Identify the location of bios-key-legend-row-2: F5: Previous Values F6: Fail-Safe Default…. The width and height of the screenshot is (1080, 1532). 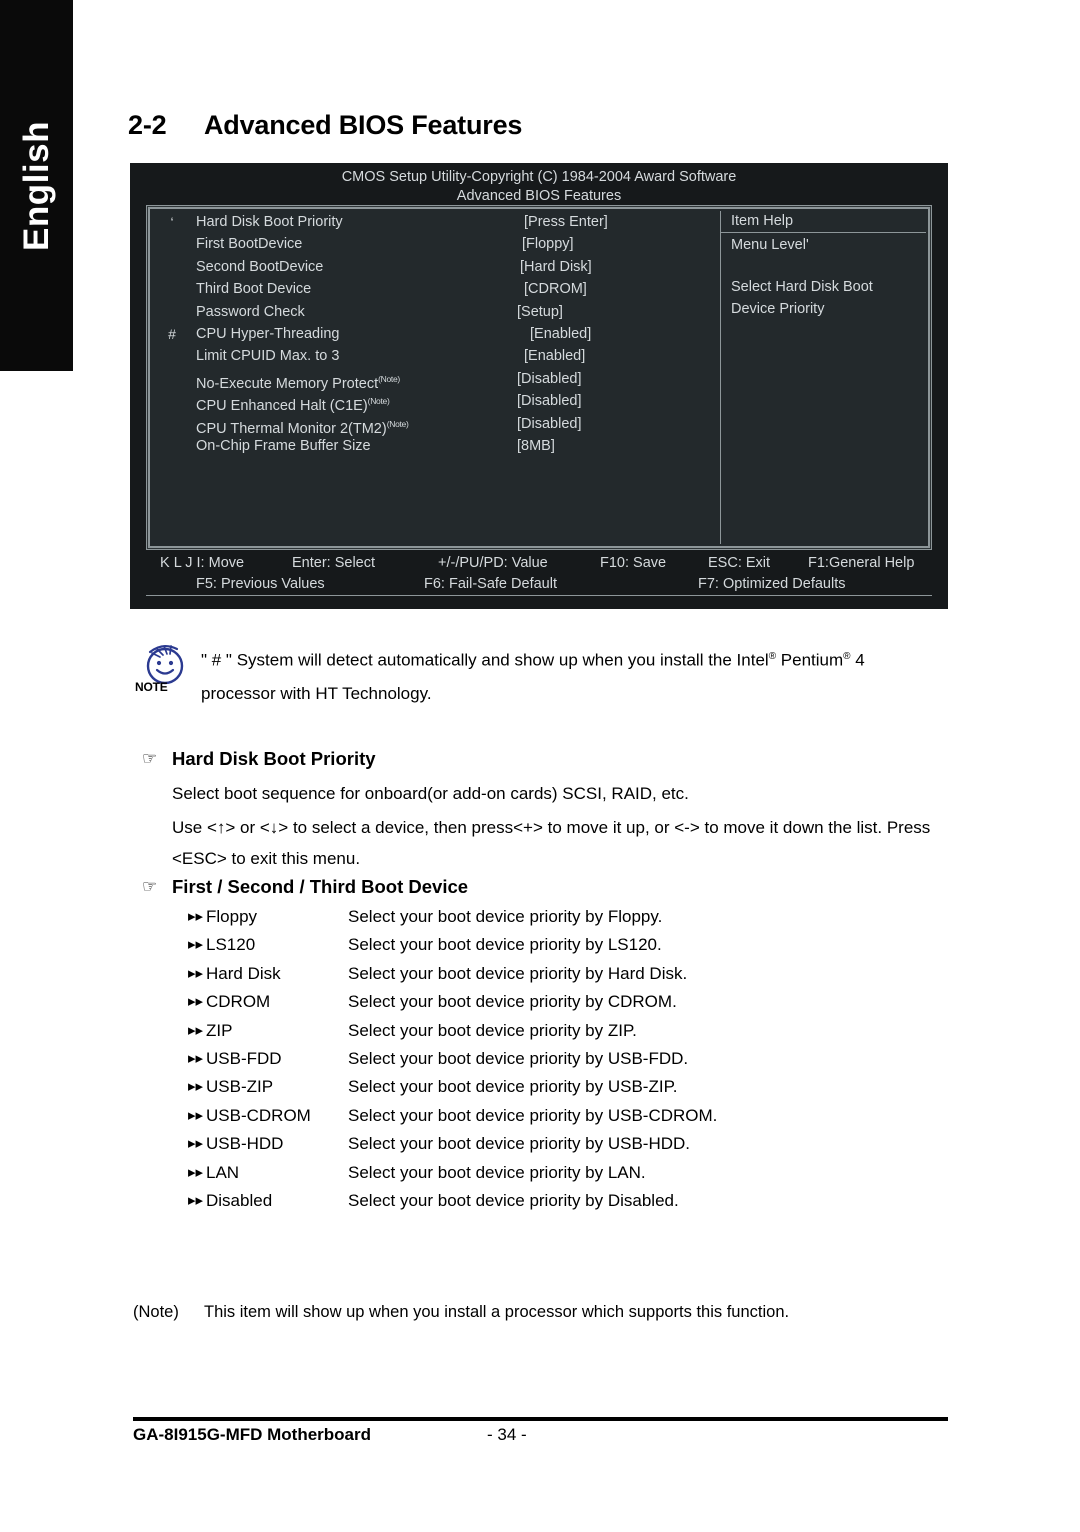
(539, 584).